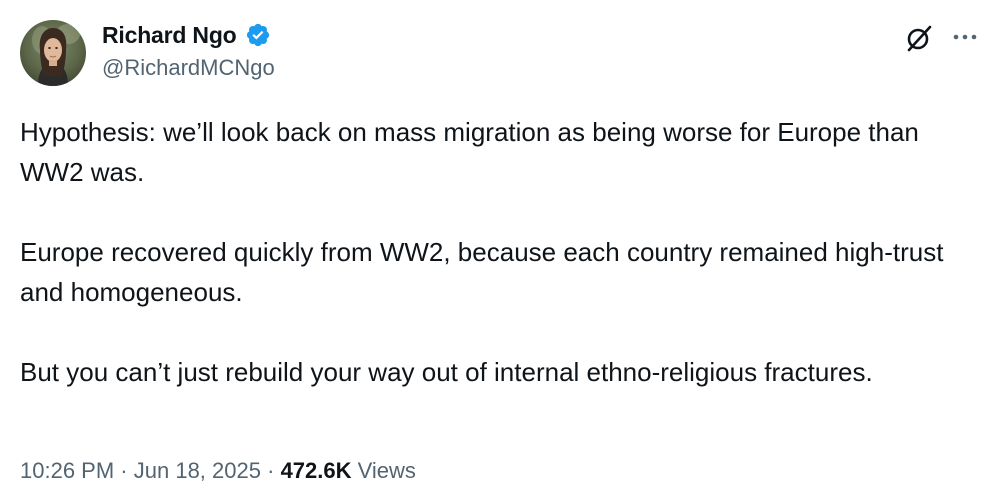 This screenshot has width=1002, height=500. I want to click on author-name-row: Richard Ngo, so click(186, 35).